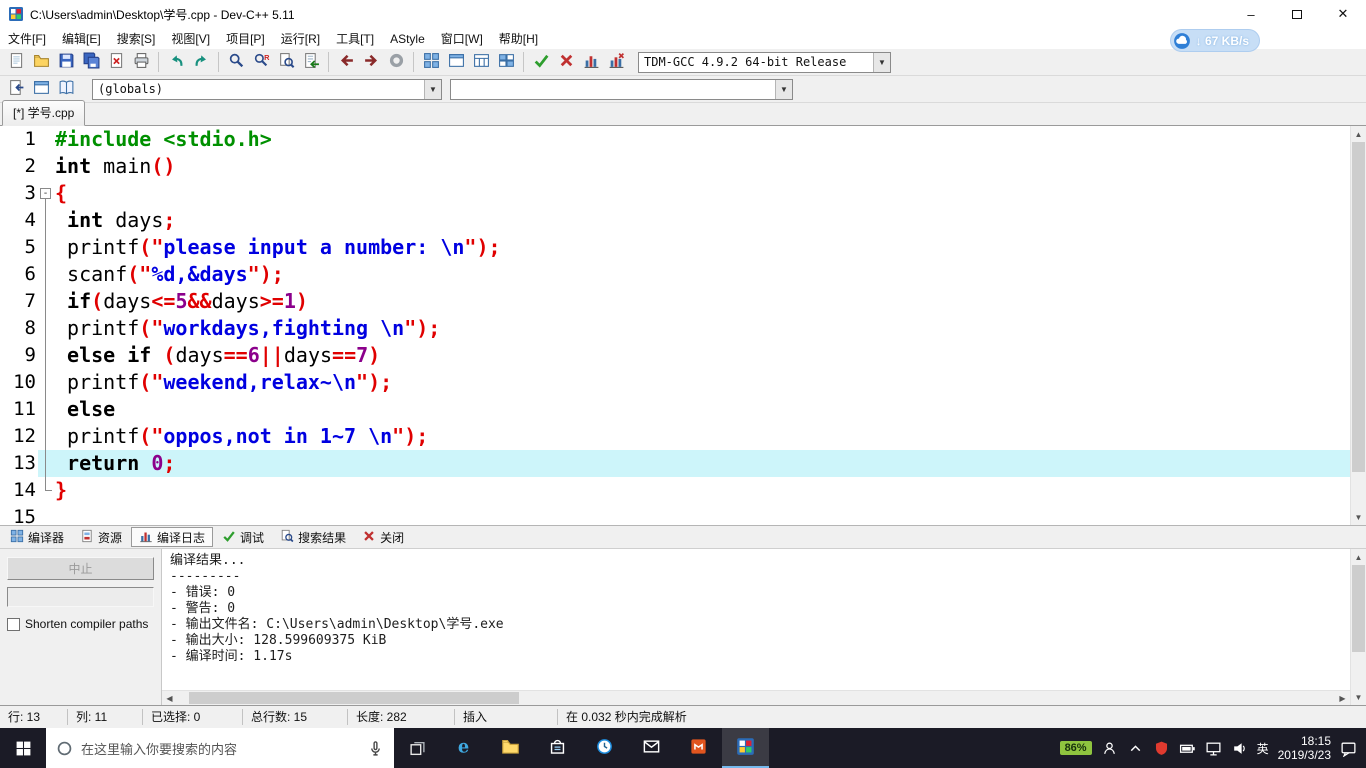 This screenshot has width=1366, height=768. I want to click on class-browser-button, so click(481, 62).